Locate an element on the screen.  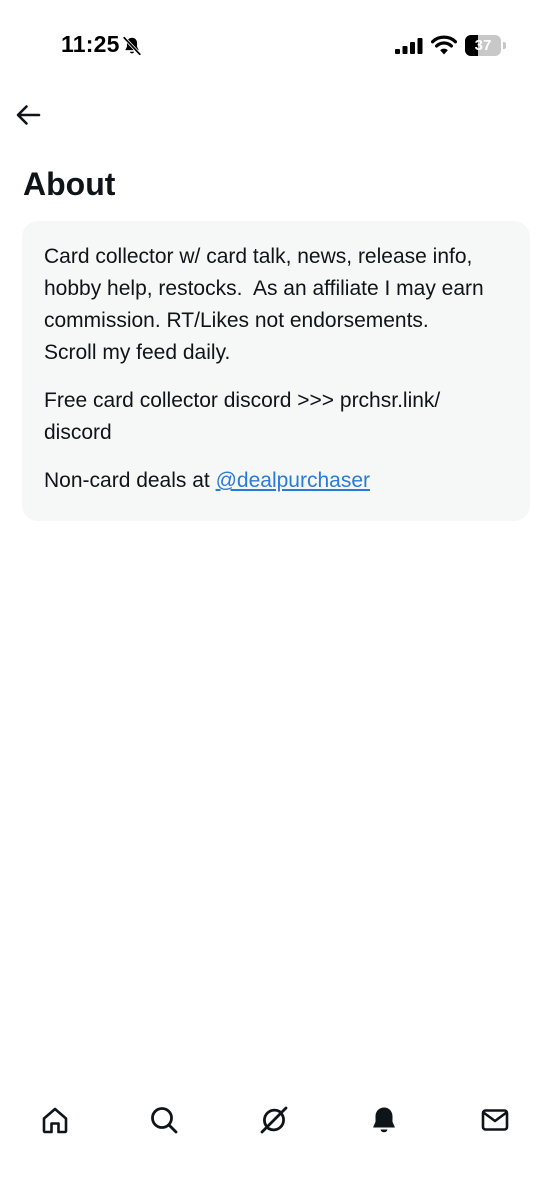
search-icon is located at coordinates (164, 1120).